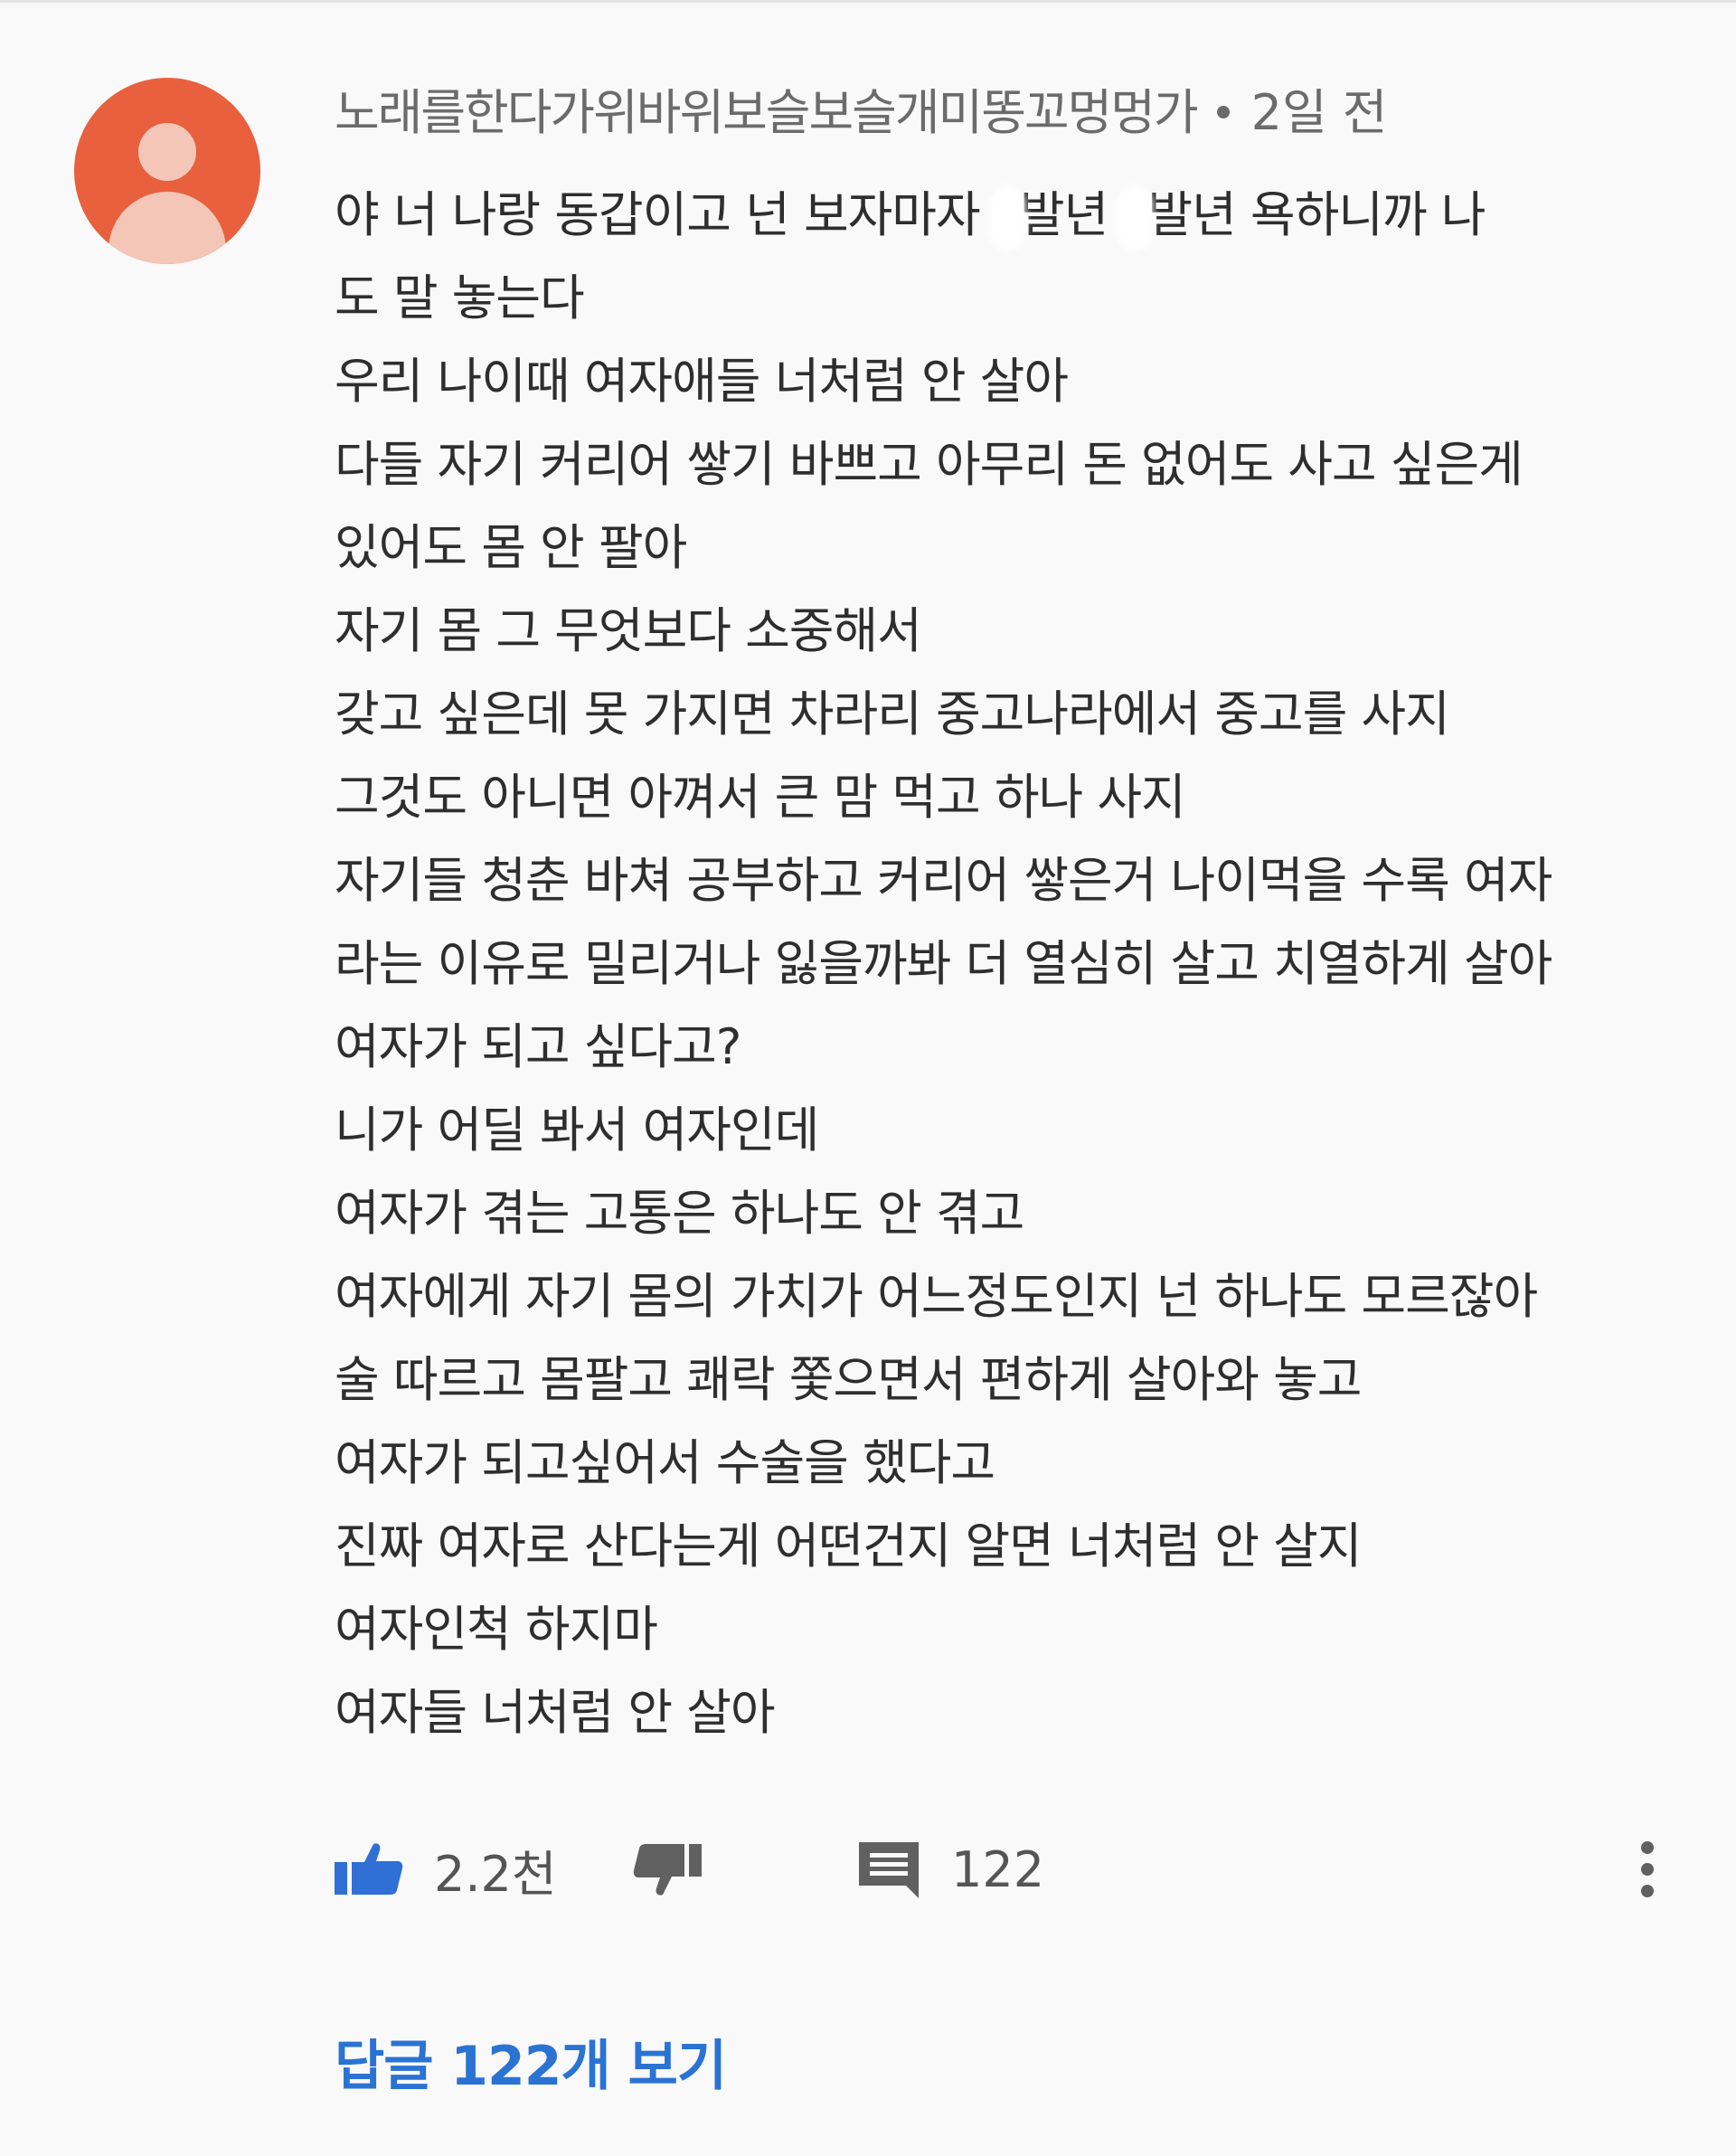  What do you see at coordinates (944, 880) in the screenshot?
I see `comment-line: 자기들 청춘 바쳐 공부하고 커리어 쌓은거 나이먹을 수록 여자` at bounding box center [944, 880].